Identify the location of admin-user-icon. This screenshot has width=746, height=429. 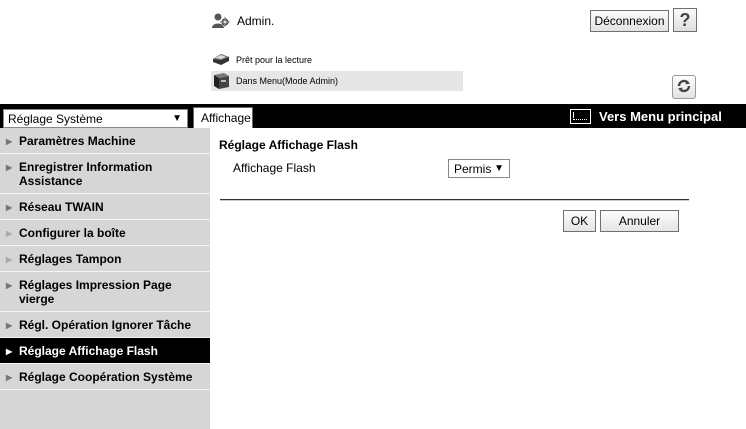
(221, 21).